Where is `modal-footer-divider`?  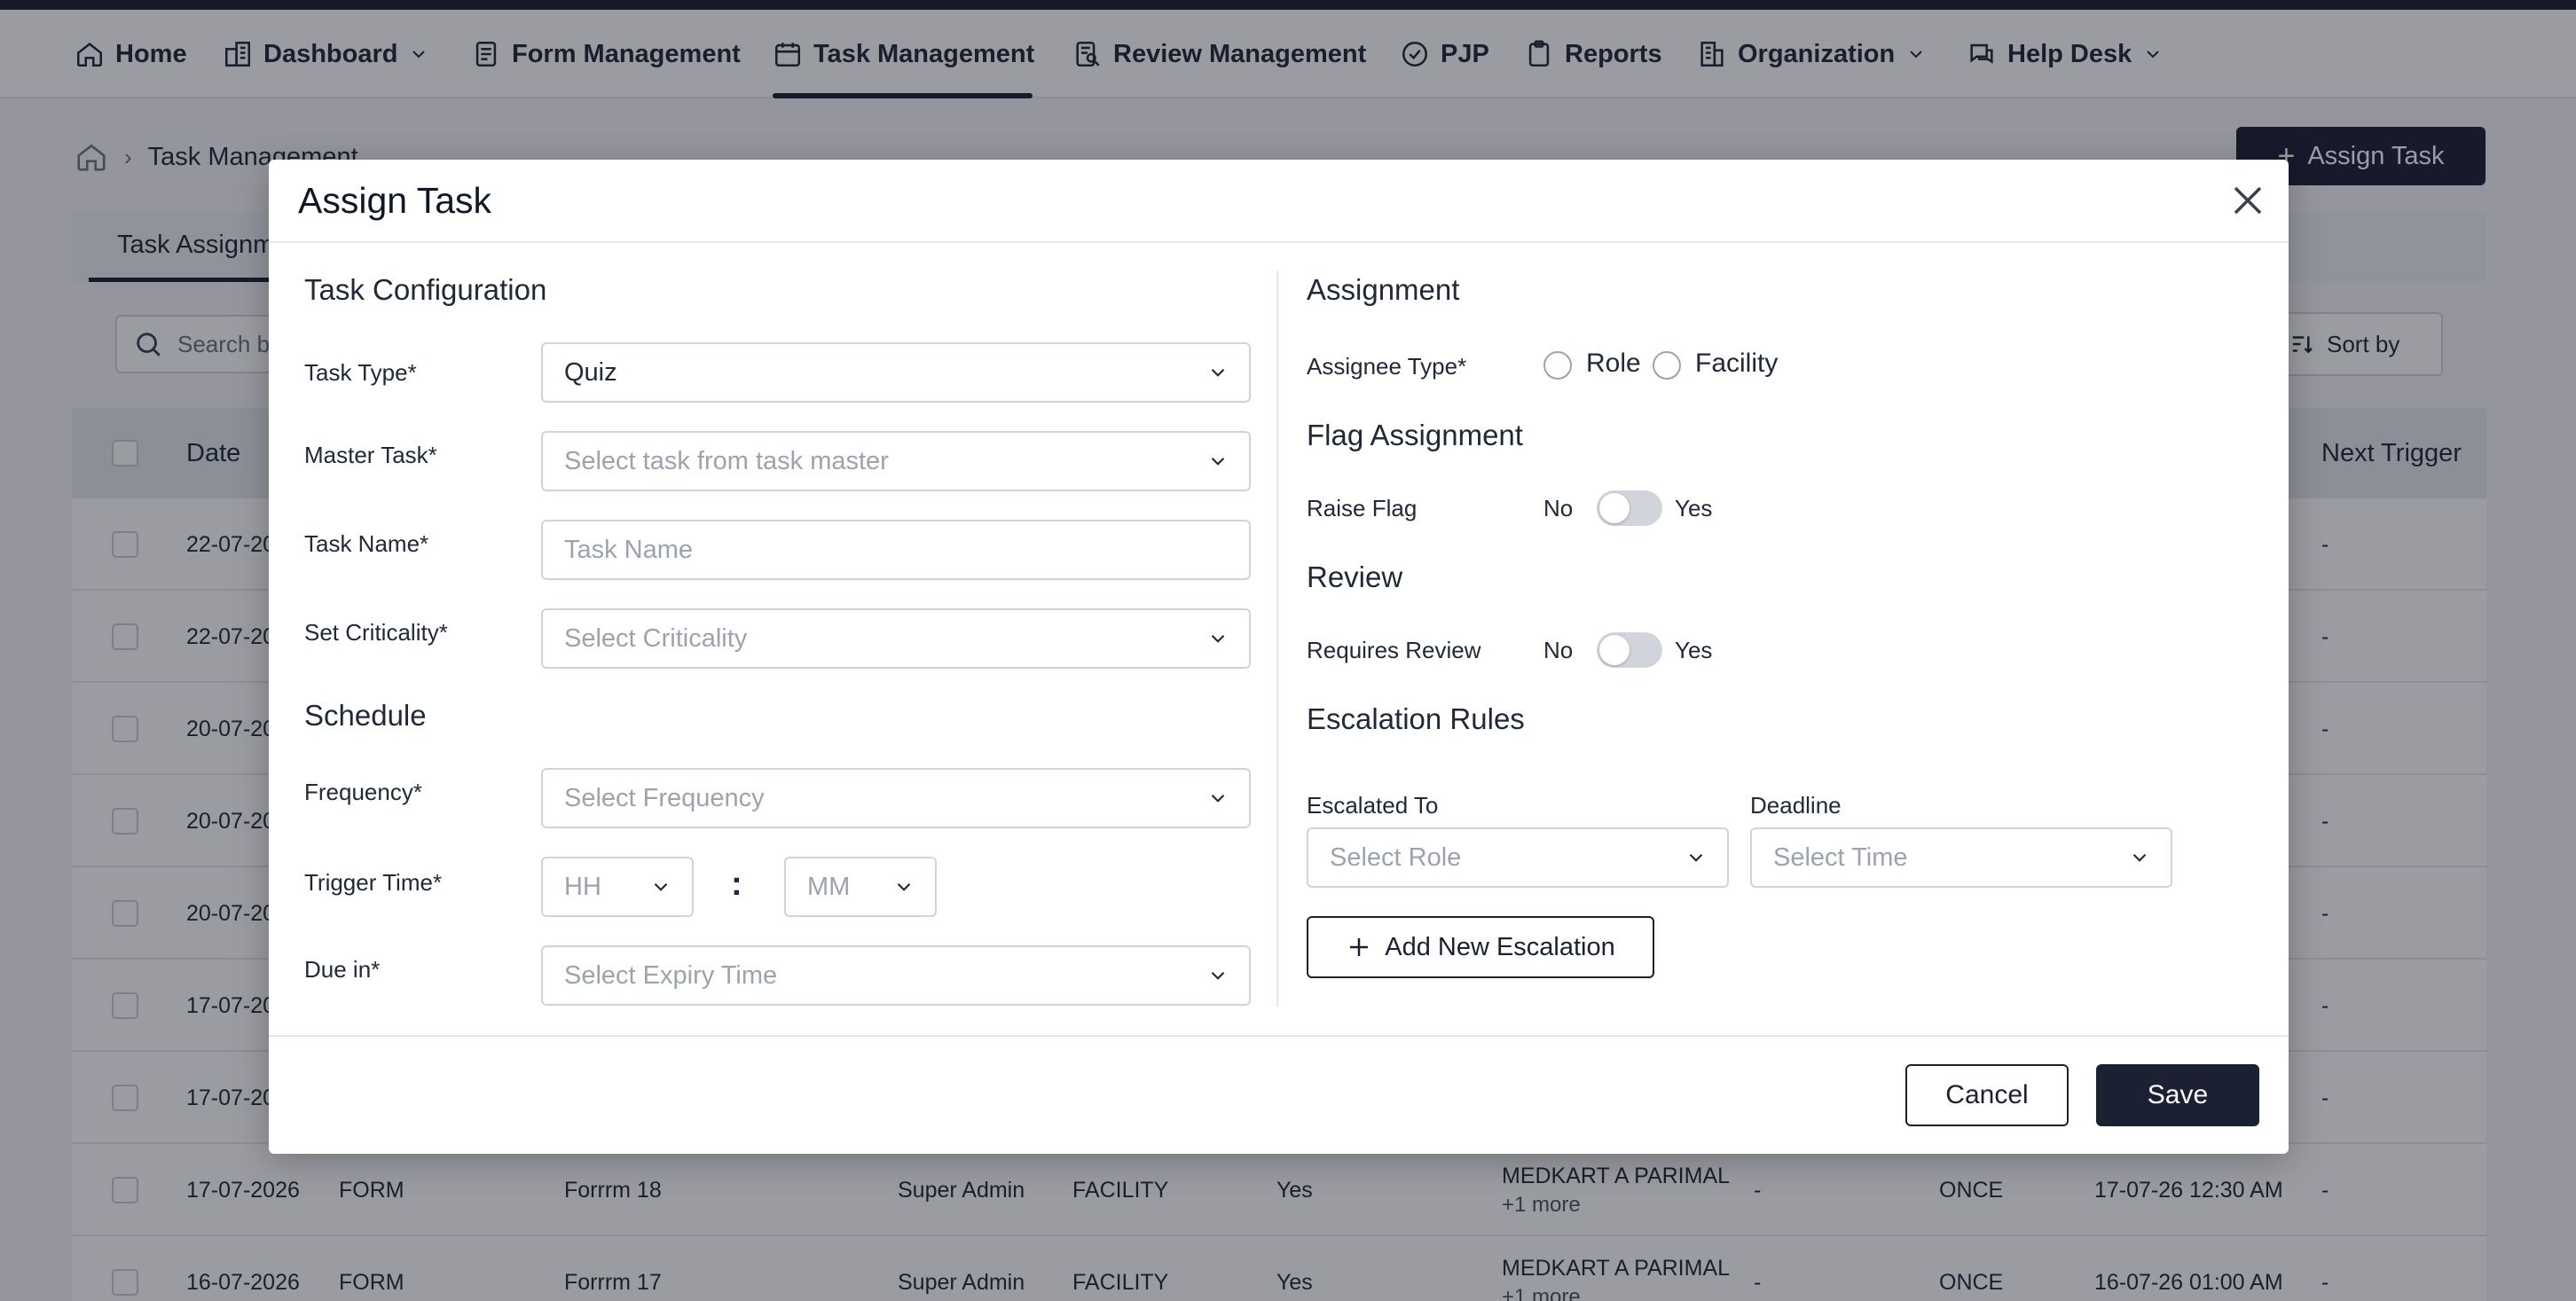
modal-footer-divider is located at coordinates (1279, 1036).